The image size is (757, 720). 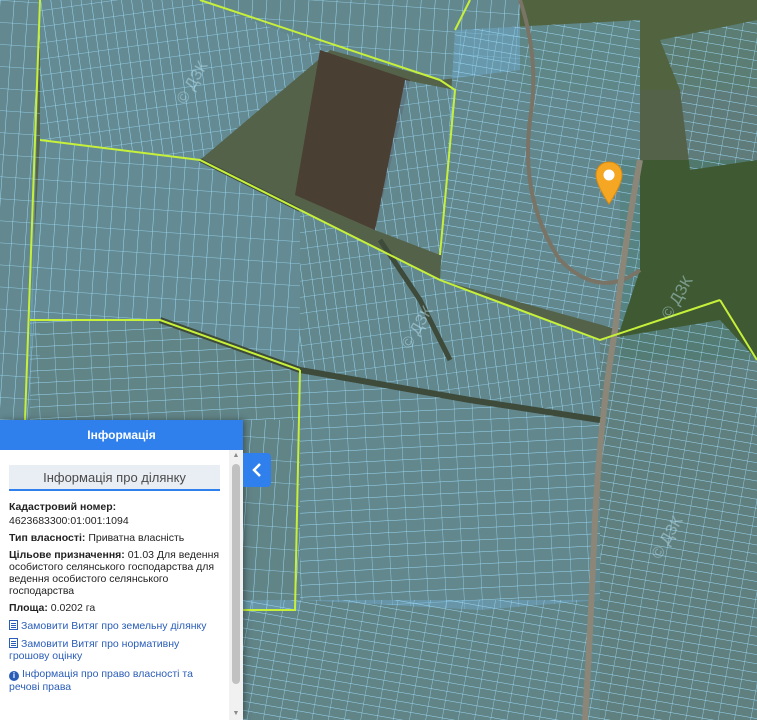 What do you see at coordinates (236, 574) in the screenshot?
I see `scroll-thumb` at bounding box center [236, 574].